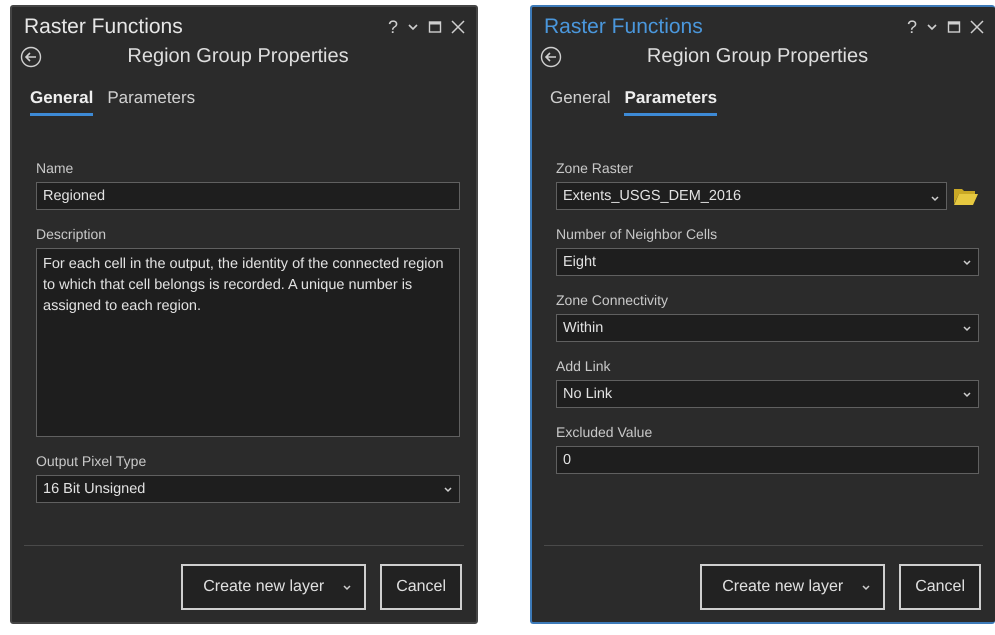 This screenshot has height=635, width=995. I want to click on dropdown-field: Eight, so click(767, 262).